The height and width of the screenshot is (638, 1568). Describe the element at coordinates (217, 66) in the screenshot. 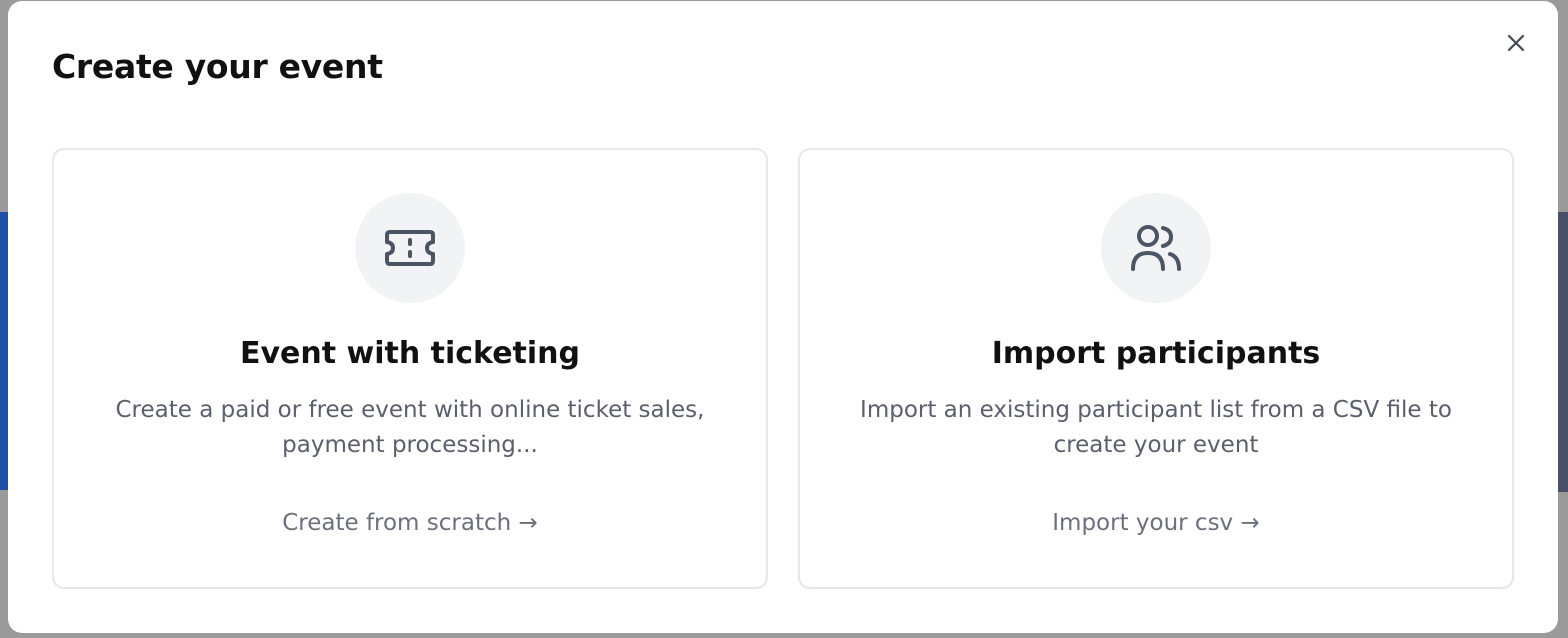

I see `modal-title: Create your event` at that location.